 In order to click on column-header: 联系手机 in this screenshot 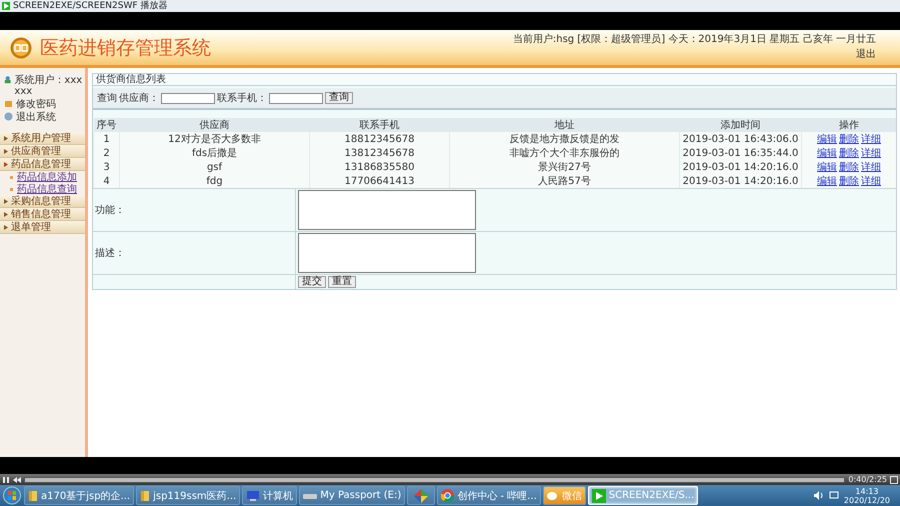, I will do `click(380, 125)`.